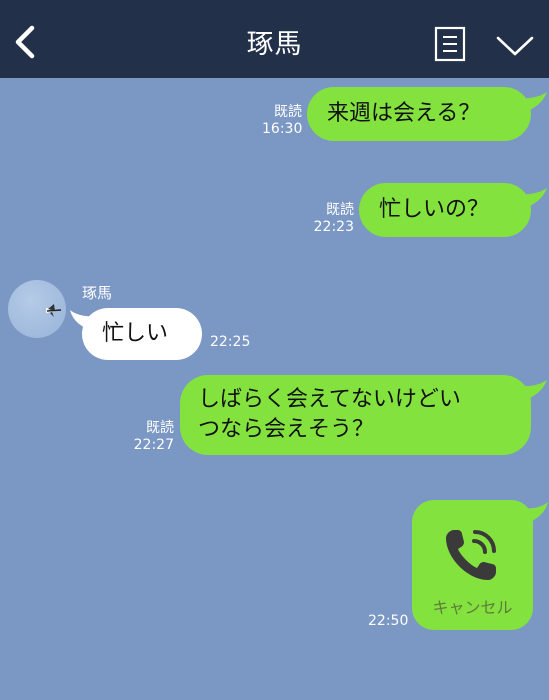  I want to click on chat-header: 琢馬, so click(274, 39).